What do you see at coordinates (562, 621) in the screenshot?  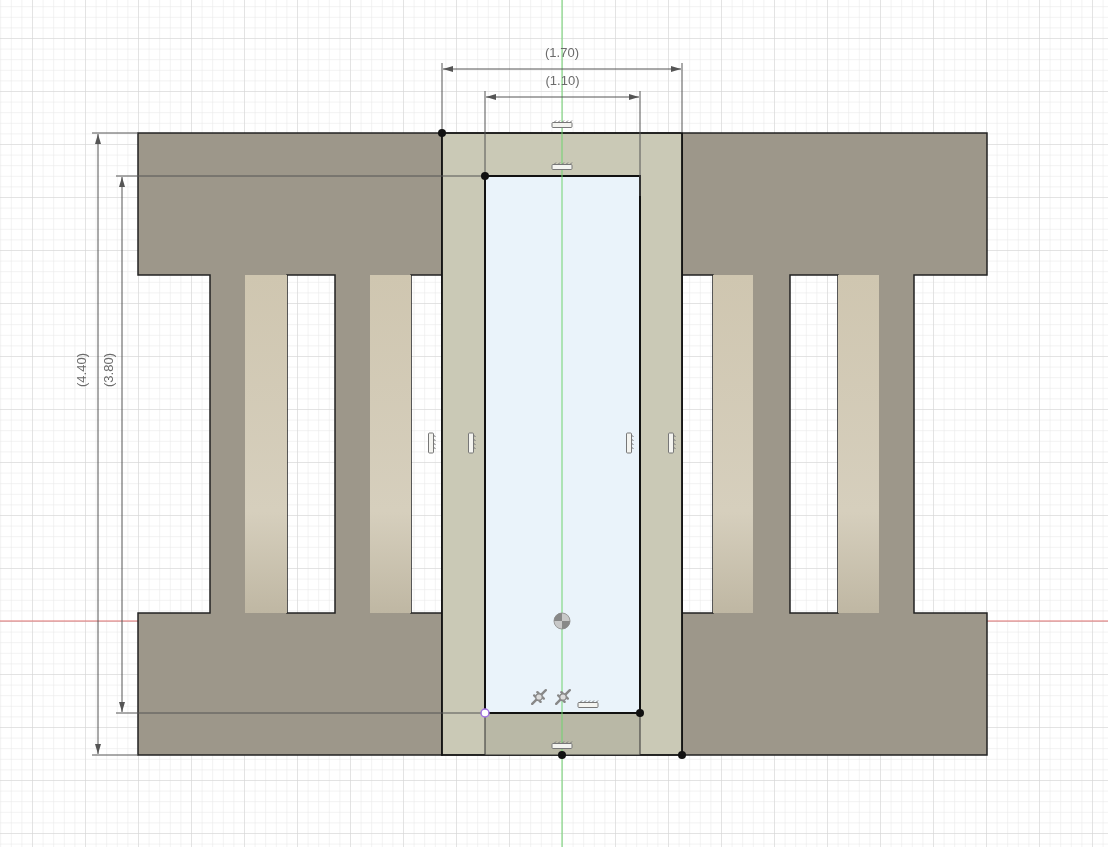 I see `origin-icon` at bounding box center [562, 621].